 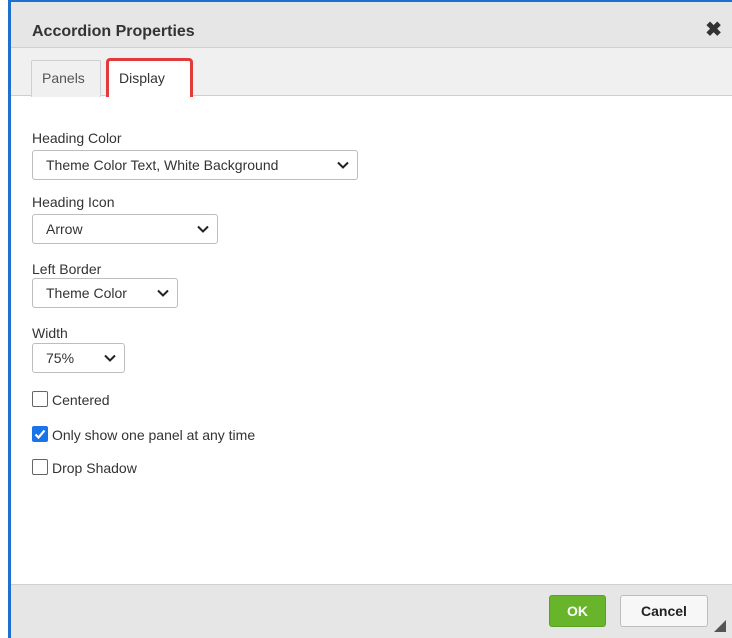 What do you see at coordinates (162, 165) in the screenshot?
I see `heading-color-value: Theme Color Text, White Background` at bounding box center [162, 165].